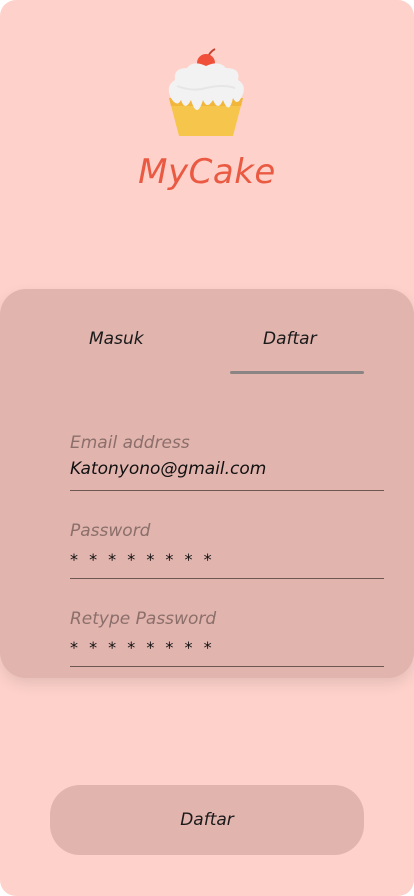  What do you see at coordinates (110, 531) in the screenshot?
I see `password-label: Password` at bounding box center [110, 531].